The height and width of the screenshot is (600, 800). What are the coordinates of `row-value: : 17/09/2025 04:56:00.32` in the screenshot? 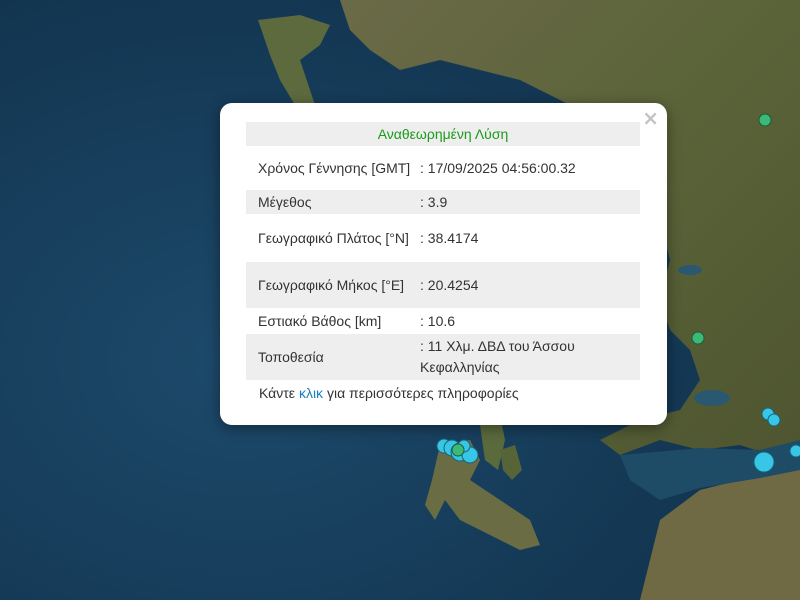 It's located at (498, 167).